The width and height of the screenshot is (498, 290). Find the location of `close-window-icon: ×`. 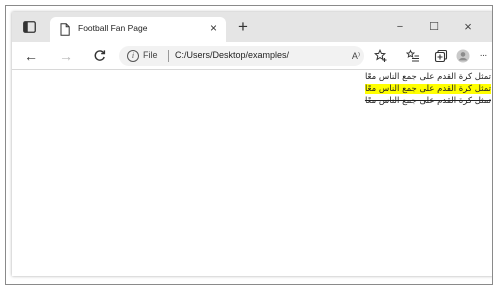

close-window-icon: × is located at coordinates (468, 27).